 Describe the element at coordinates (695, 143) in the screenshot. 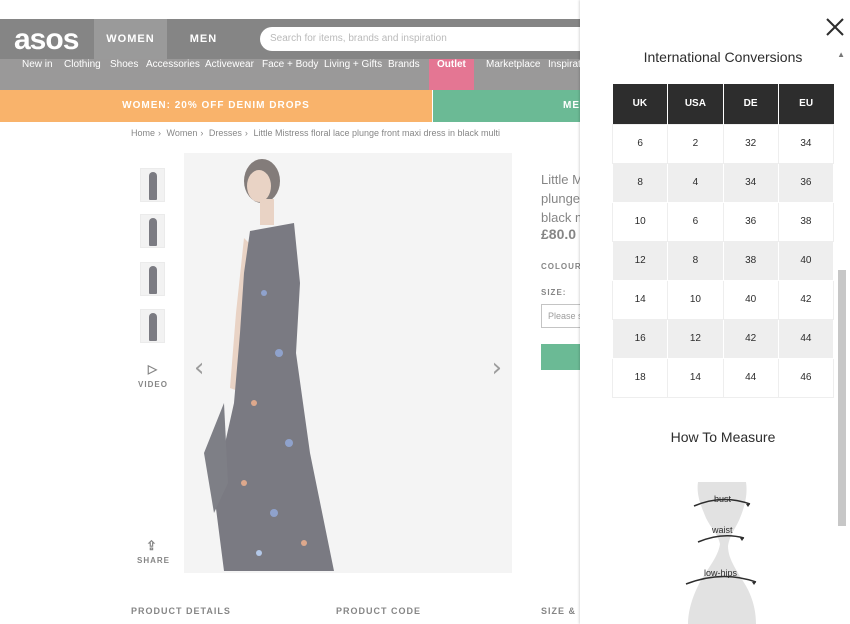

I see `table-cell: 2` at that location.